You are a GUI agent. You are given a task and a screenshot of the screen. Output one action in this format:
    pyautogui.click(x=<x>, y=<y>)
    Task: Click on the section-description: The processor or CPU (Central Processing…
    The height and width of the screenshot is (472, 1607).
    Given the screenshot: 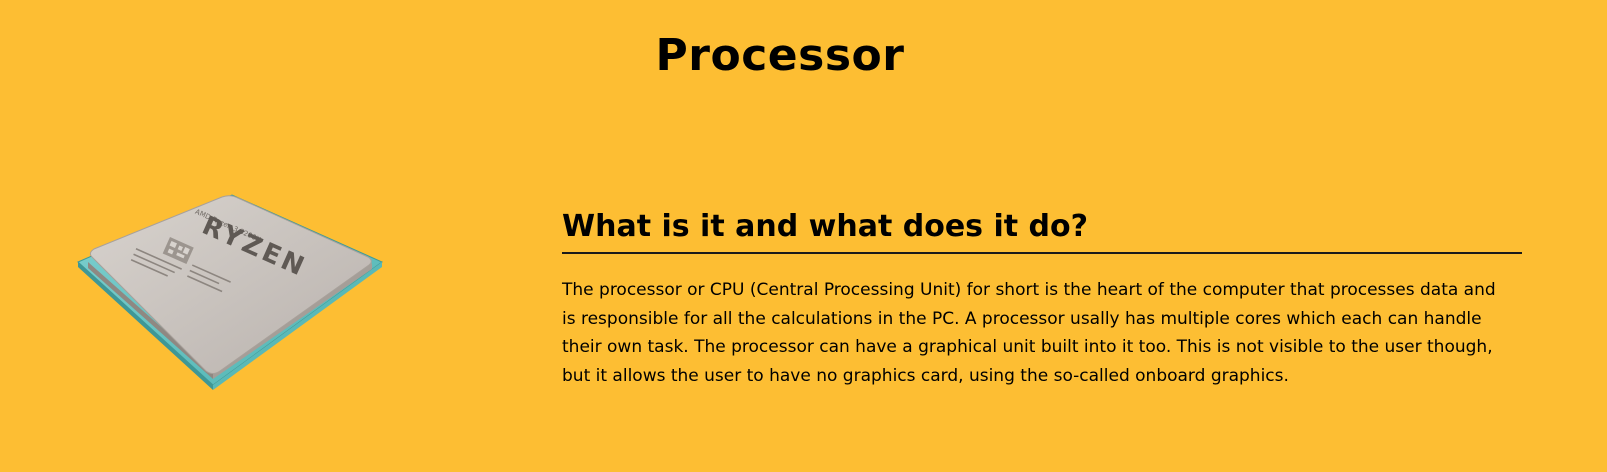 What is the action you would take?
    pyautogui.click(x=1029, y=333)
    